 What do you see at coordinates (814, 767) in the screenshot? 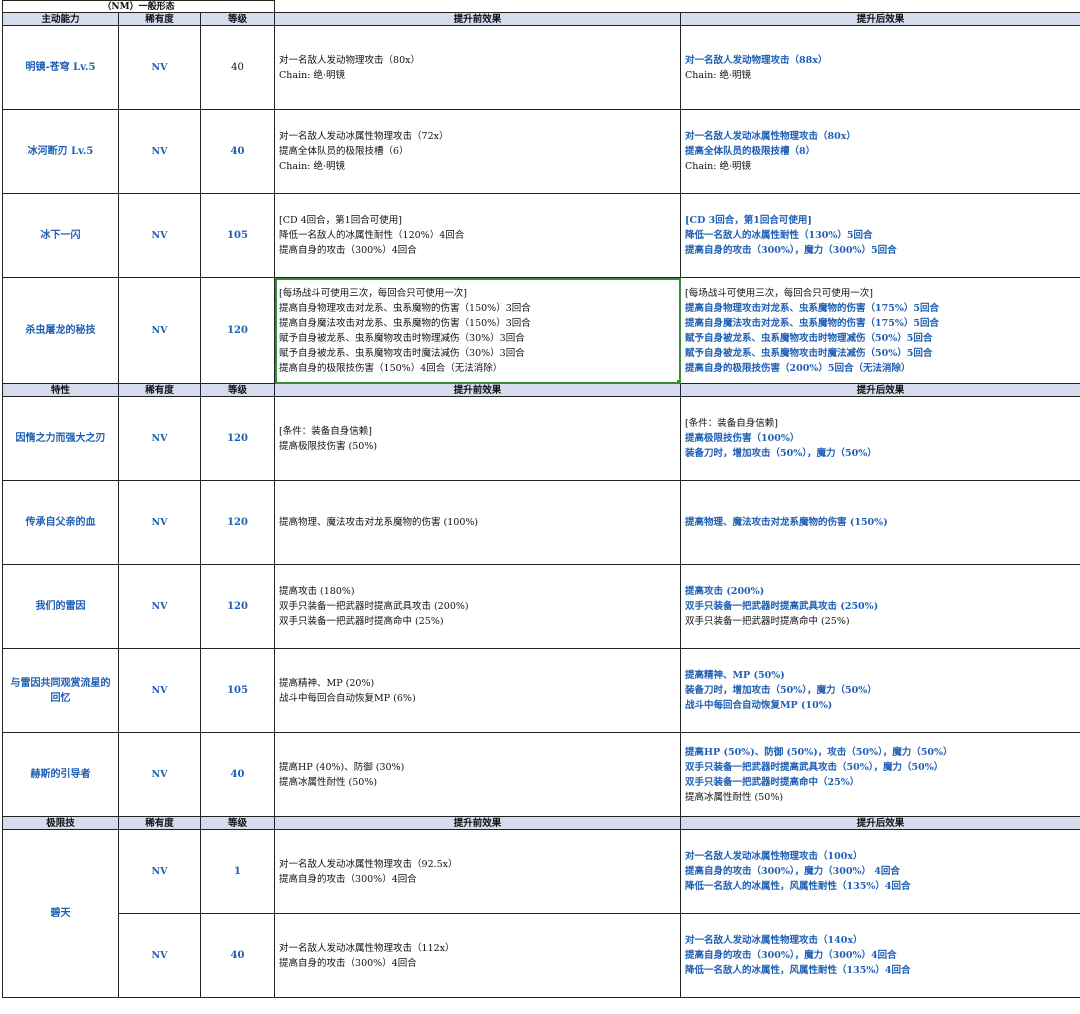
I see `effect-line: 双手只装备一把武器时提高武具攻击（50%），魔力（50%）` at bounding box center [814, 767].